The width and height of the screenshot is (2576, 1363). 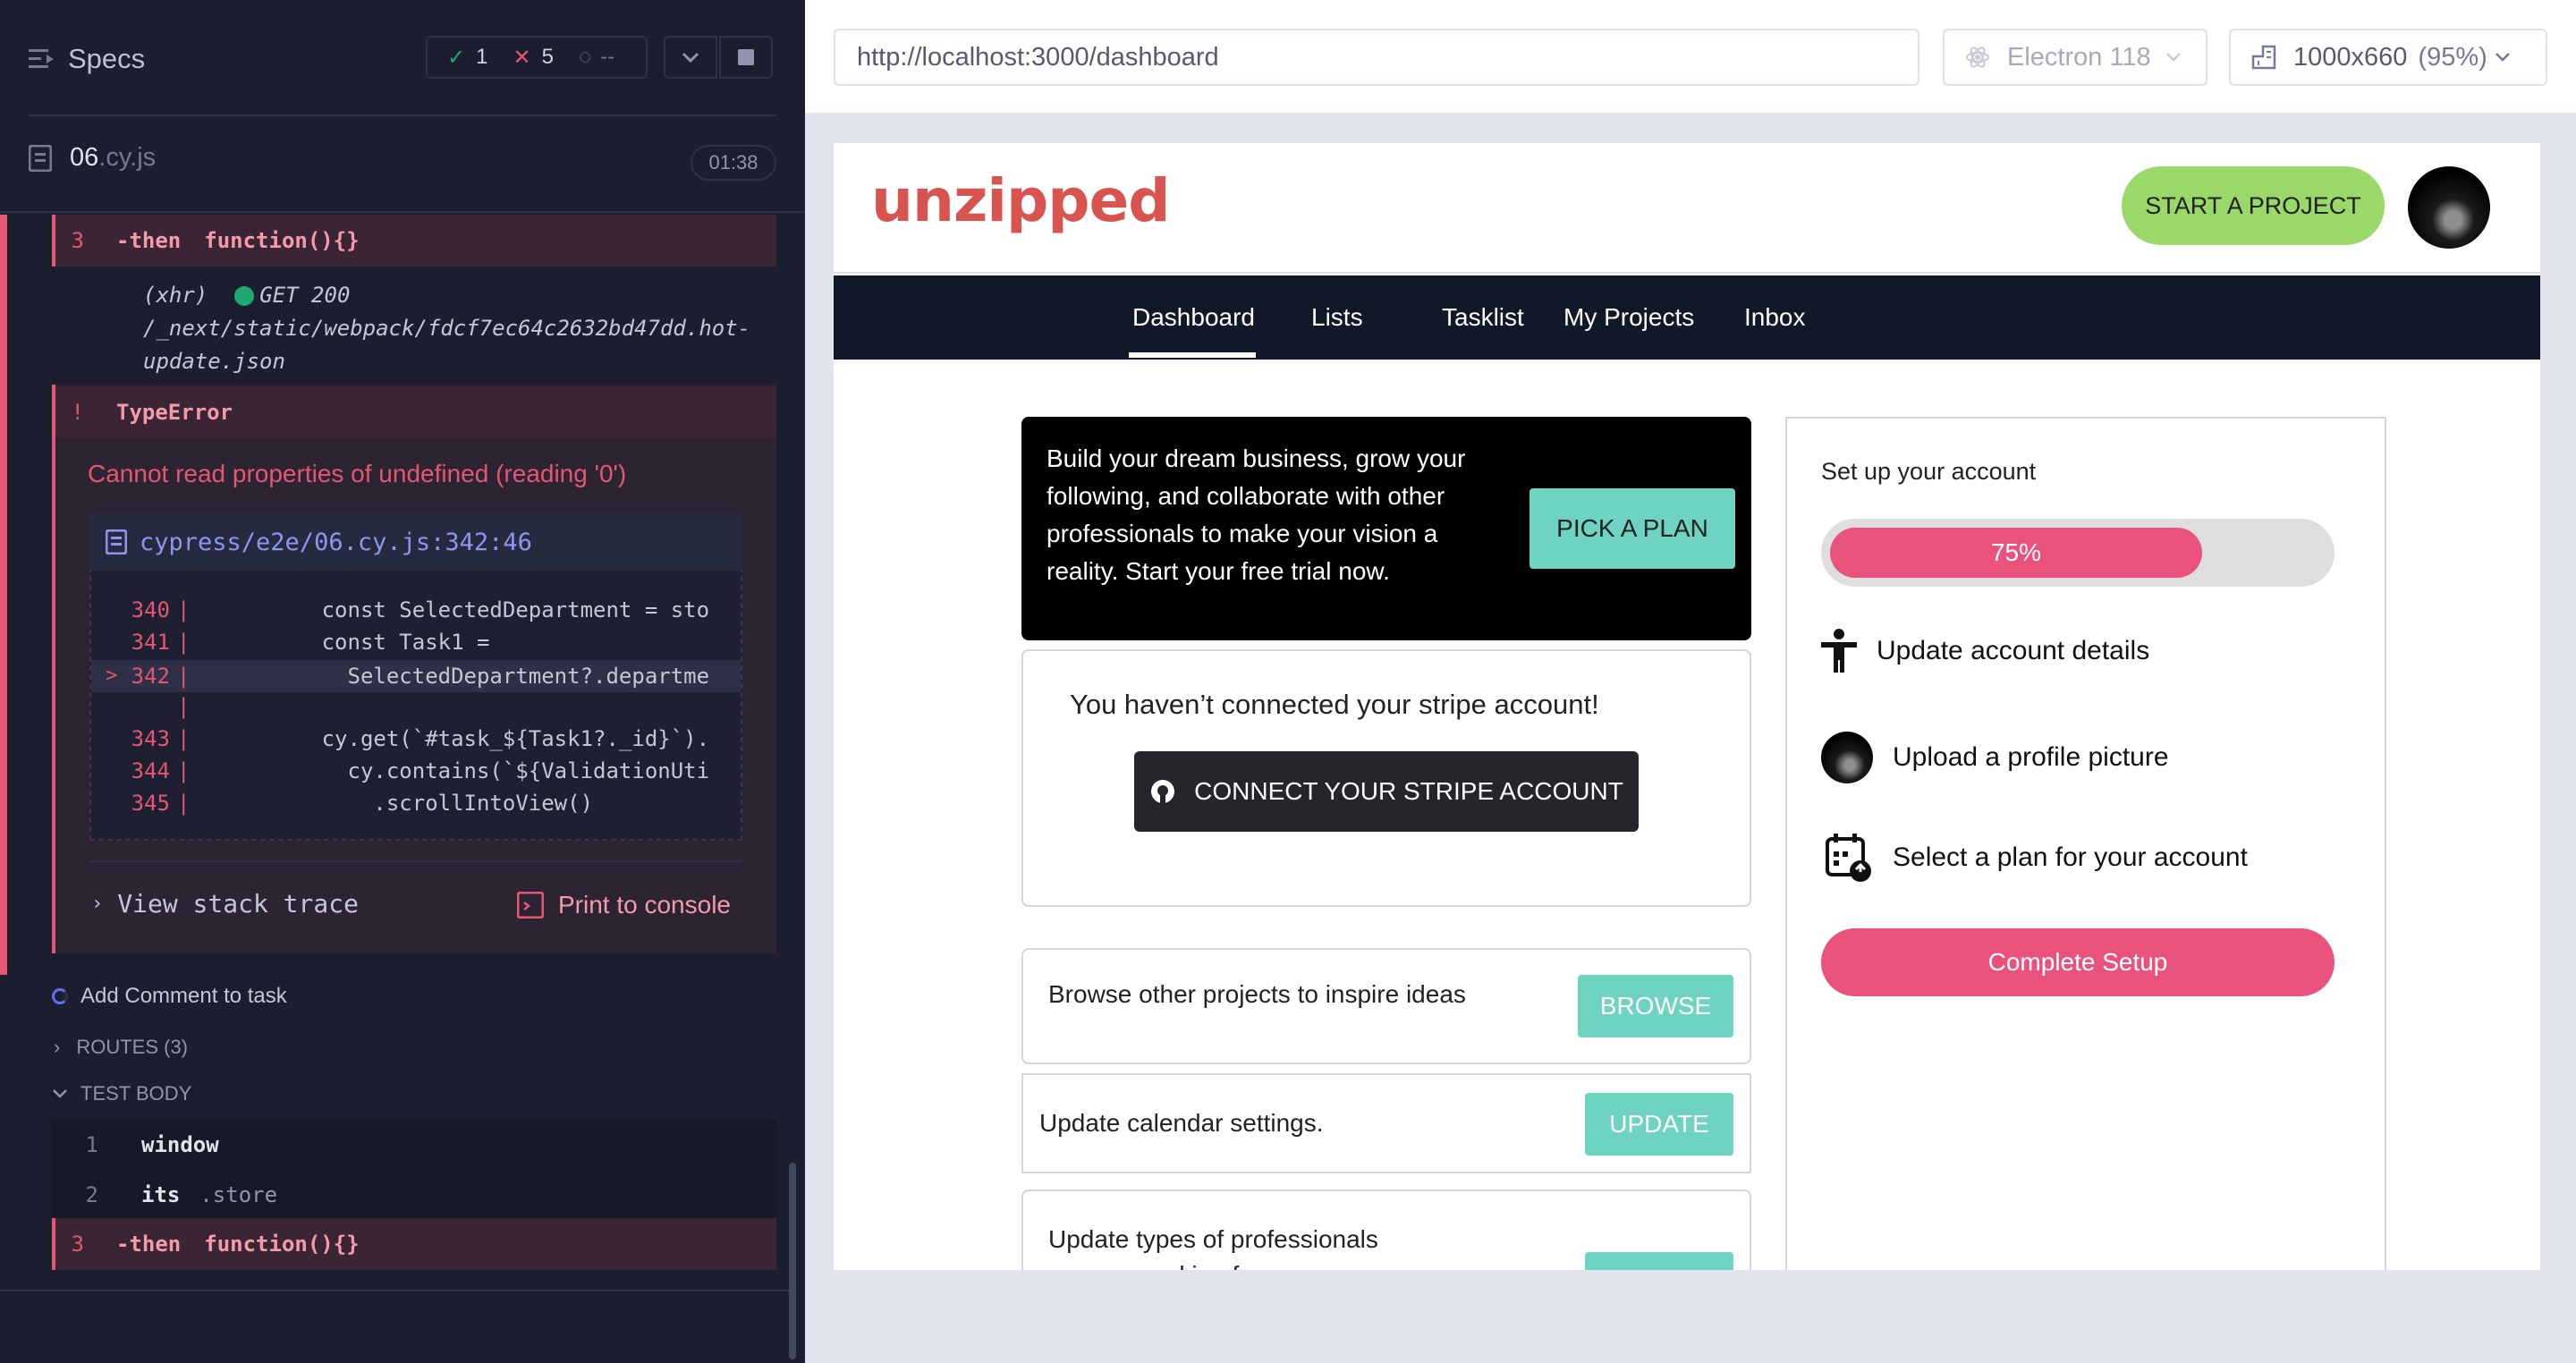 I want to click on electron-icon, so click(x=1977, y=58).